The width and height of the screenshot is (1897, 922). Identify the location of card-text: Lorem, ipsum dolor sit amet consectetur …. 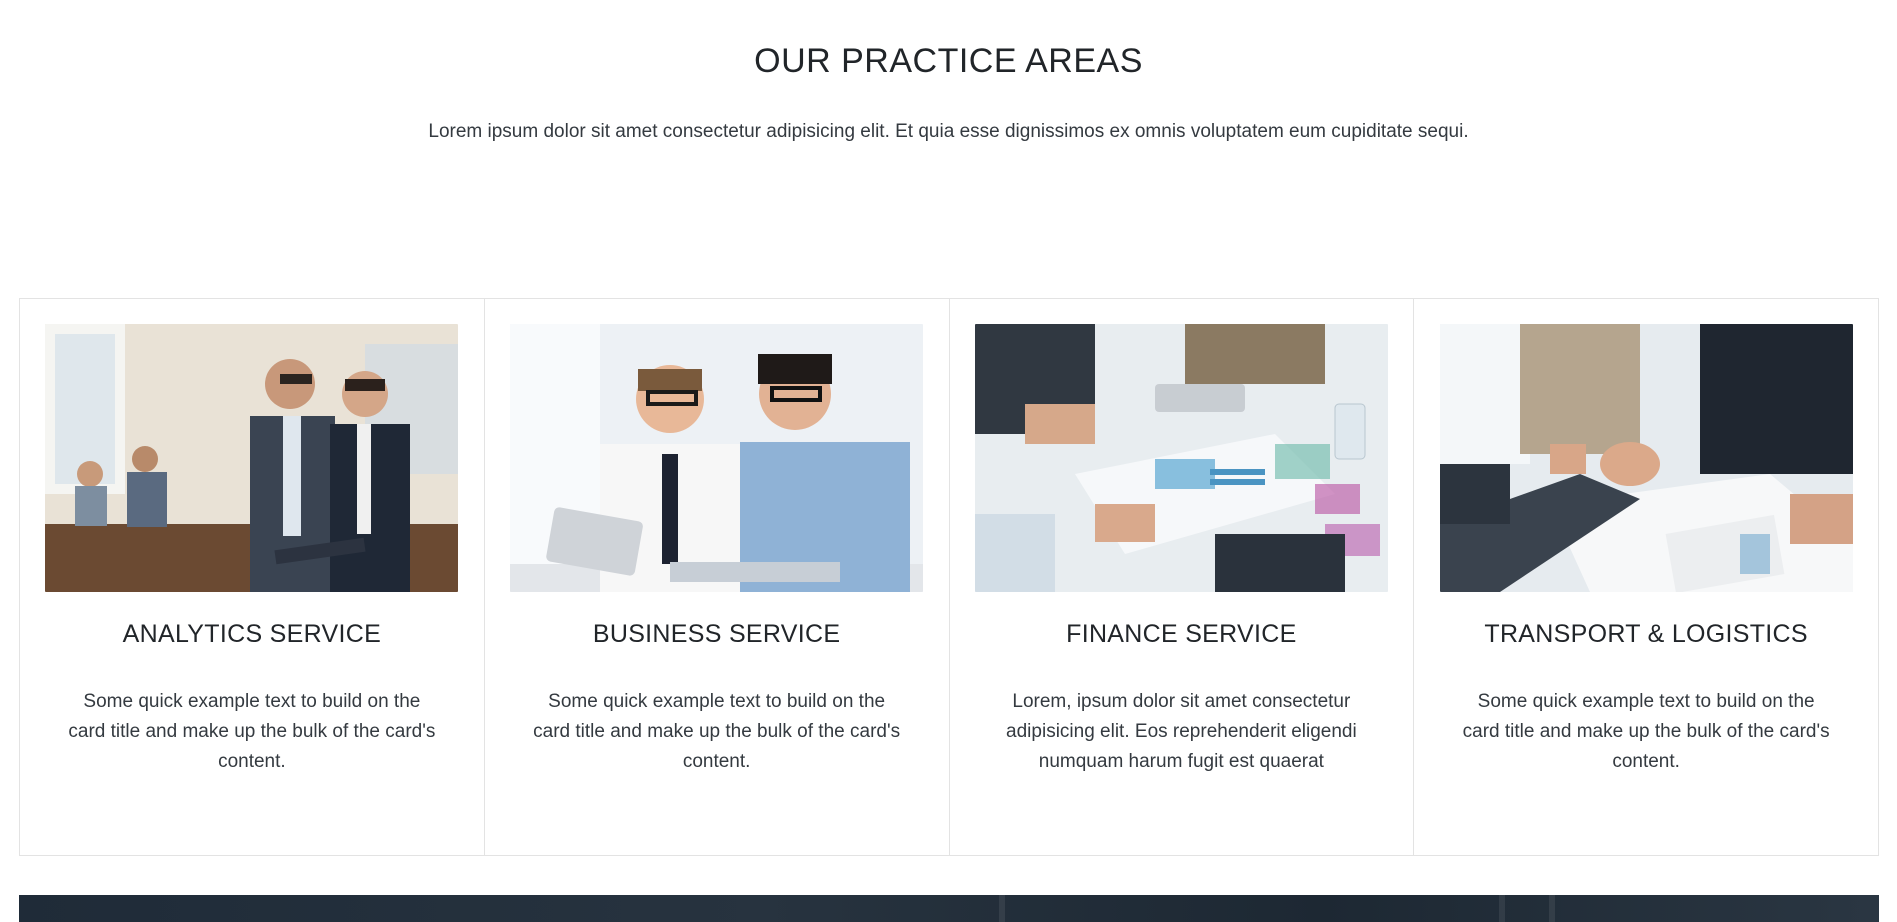
(1181, 731).